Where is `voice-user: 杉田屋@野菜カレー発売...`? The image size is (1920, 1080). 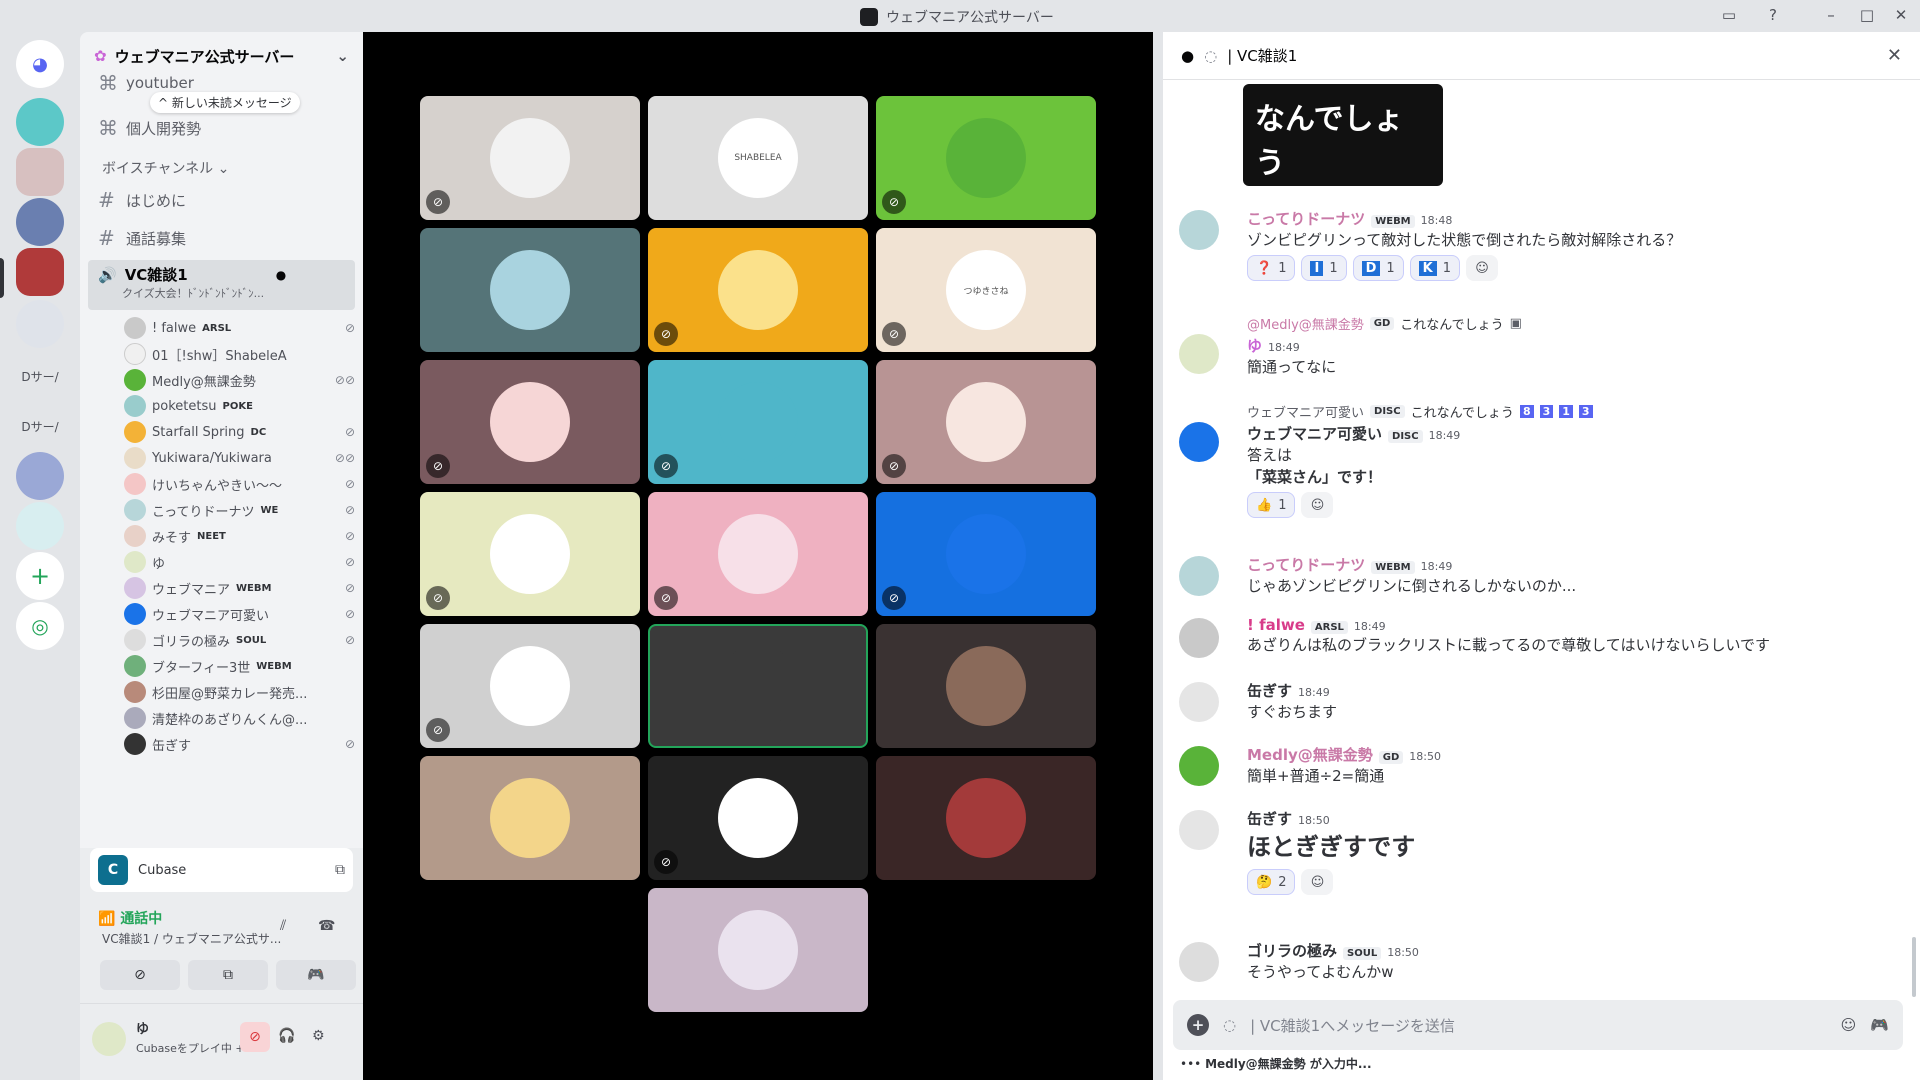
voice-user: 杉田屋@野菜カレー発売... is located at coordinates (239, 692).